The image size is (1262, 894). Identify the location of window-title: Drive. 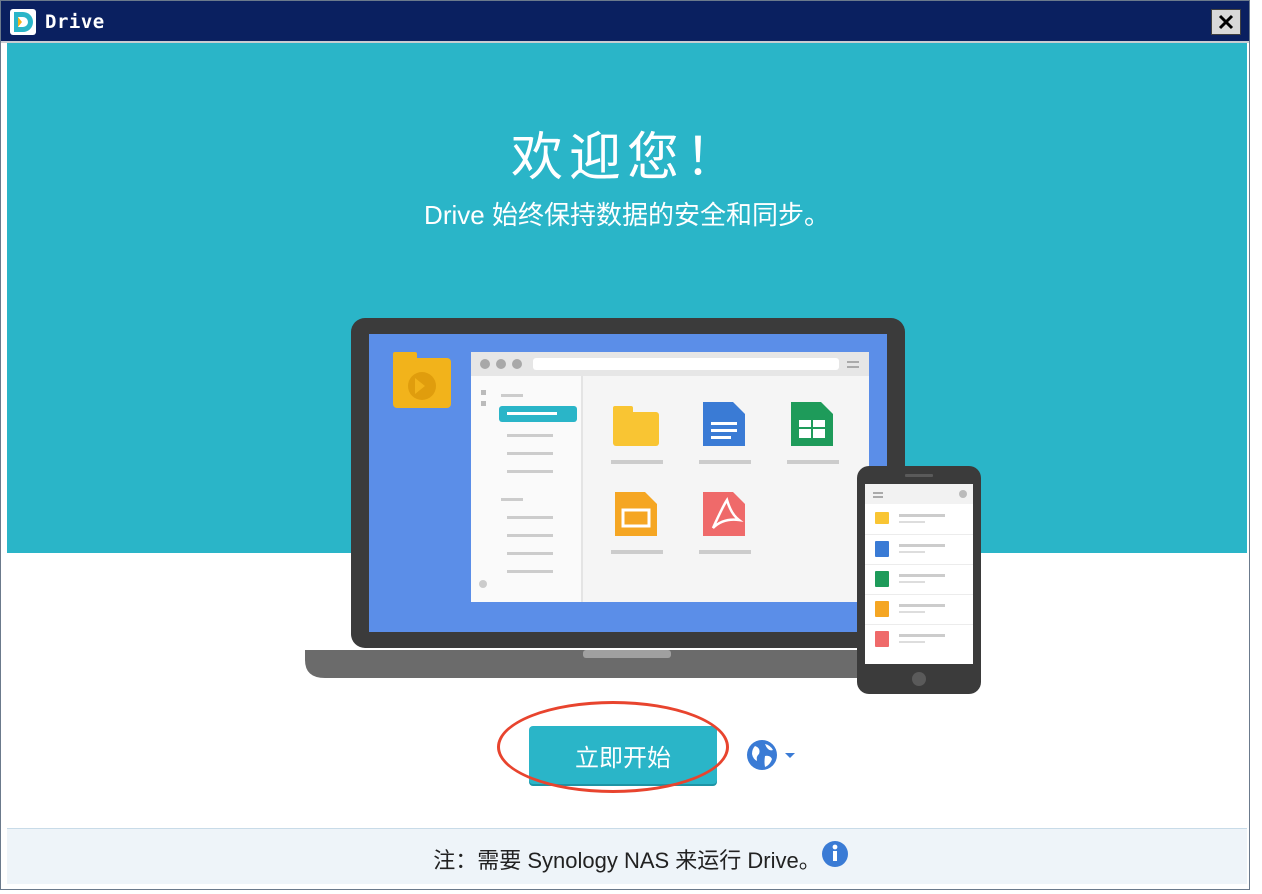
(75, 22).